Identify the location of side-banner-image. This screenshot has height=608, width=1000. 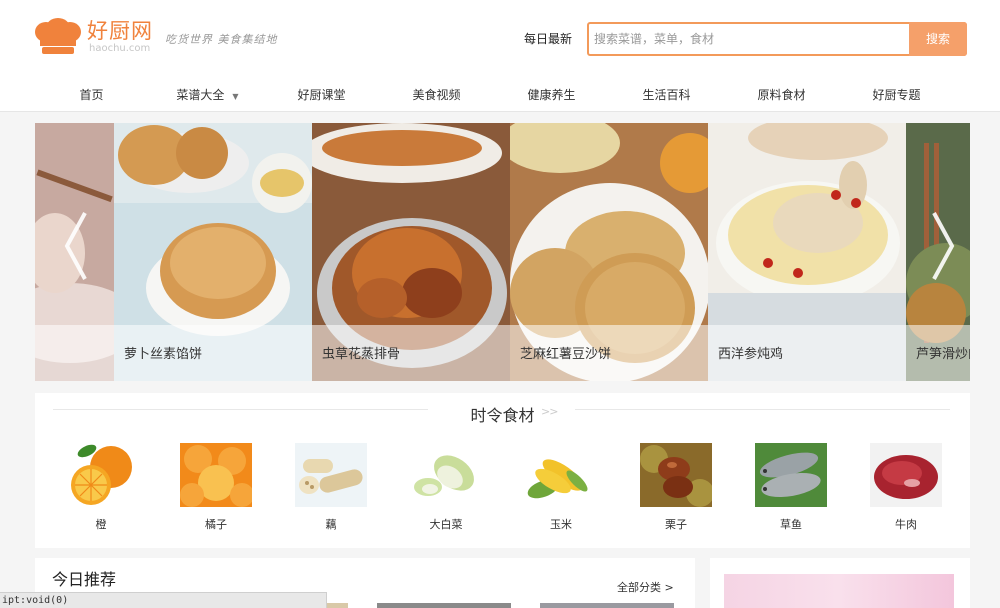
(839, 591).